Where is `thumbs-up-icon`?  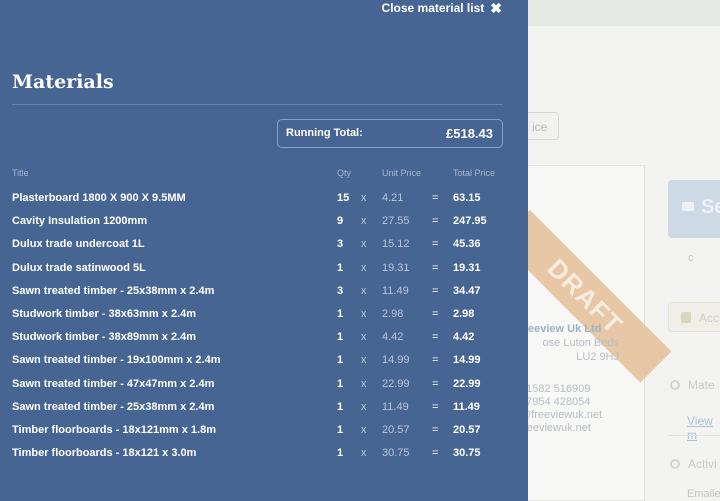
thumbs-up-icon is located at coordinates (686, 317).